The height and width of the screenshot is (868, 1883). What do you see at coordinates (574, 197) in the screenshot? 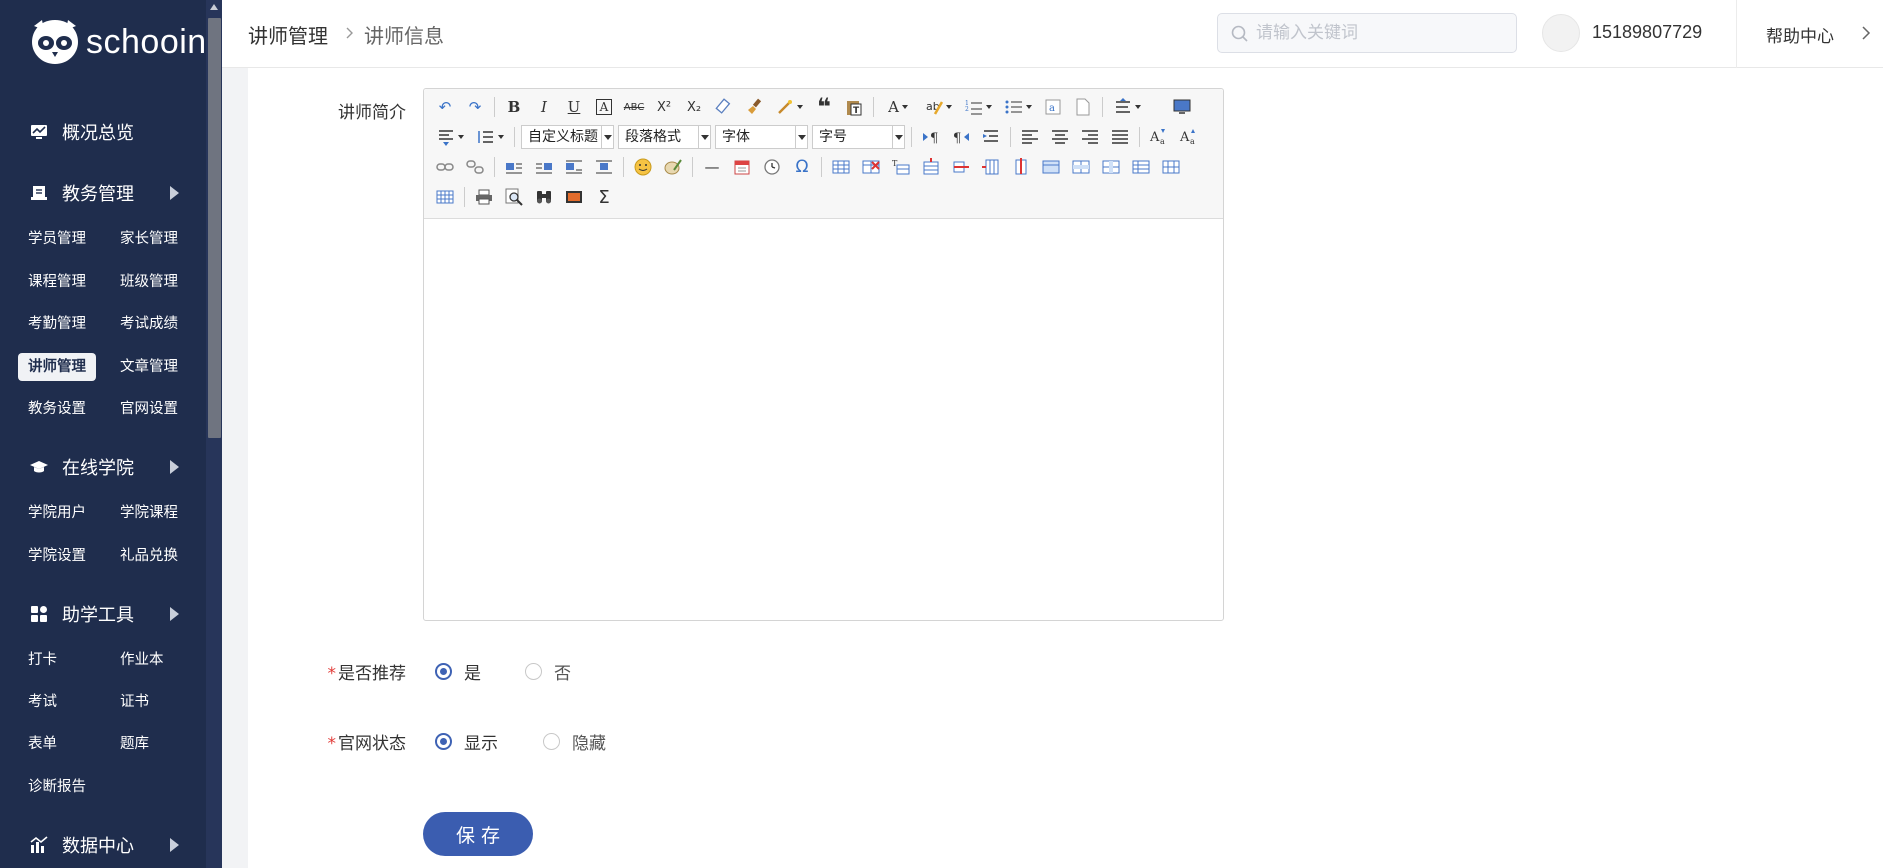
I see `insert-image-icon` at bounding box center [574, 197].